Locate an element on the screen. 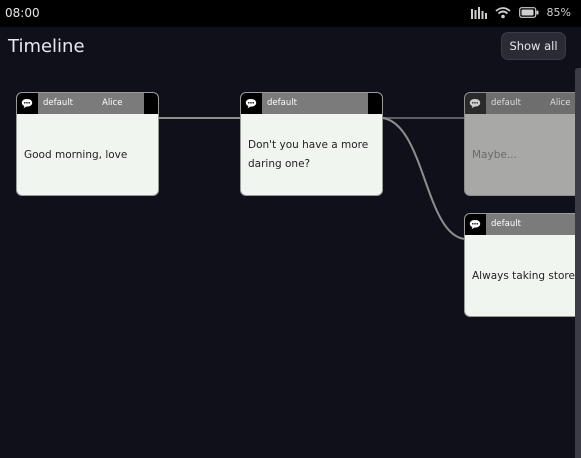  signal-icon is located at coordinates (478, 12).